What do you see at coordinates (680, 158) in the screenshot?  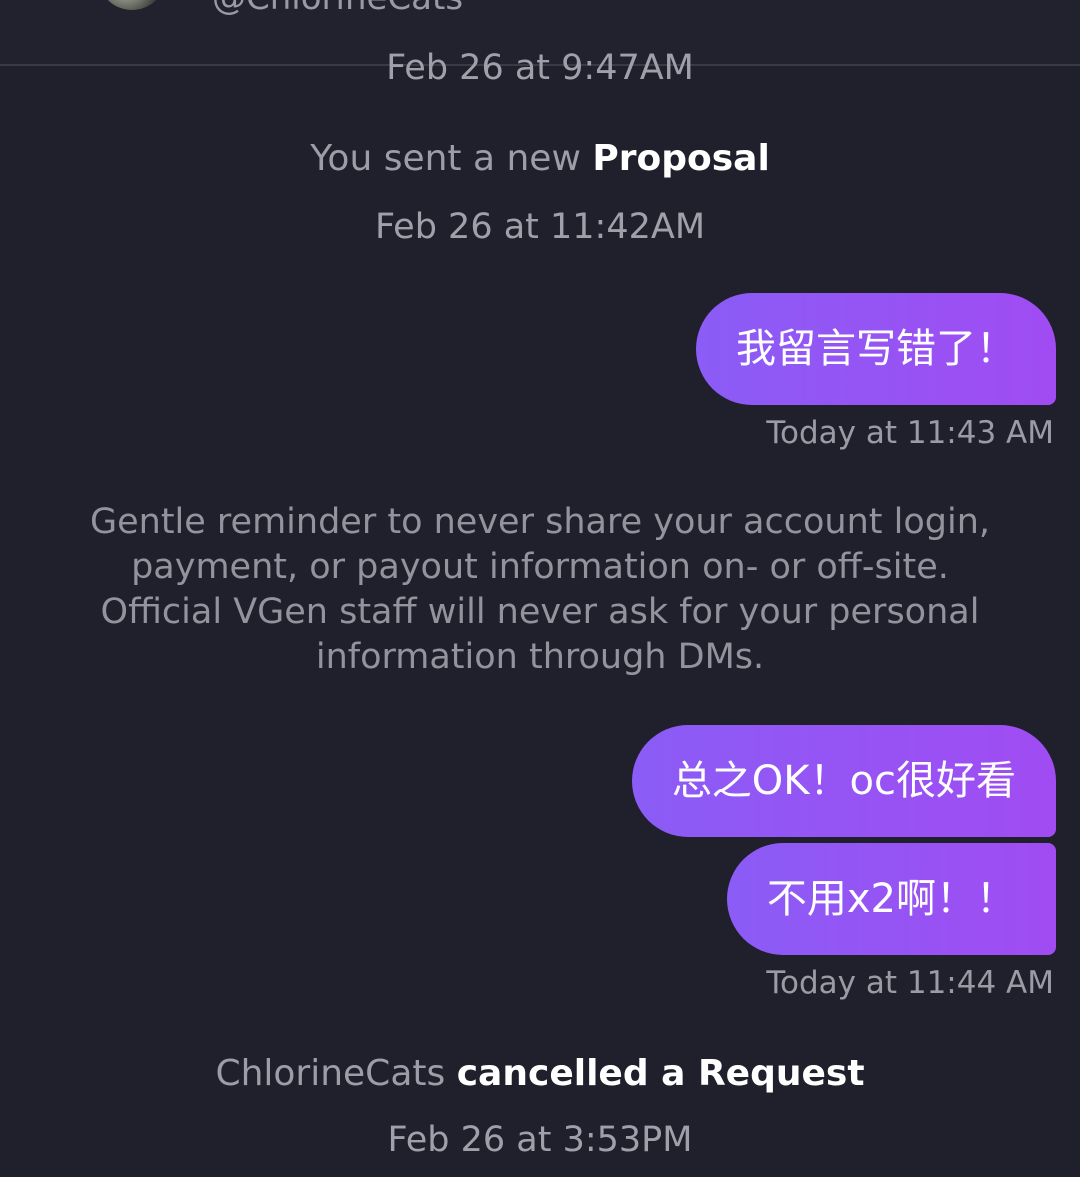 I see `proposal-link: Proposal` at bounding box center [680, 158].